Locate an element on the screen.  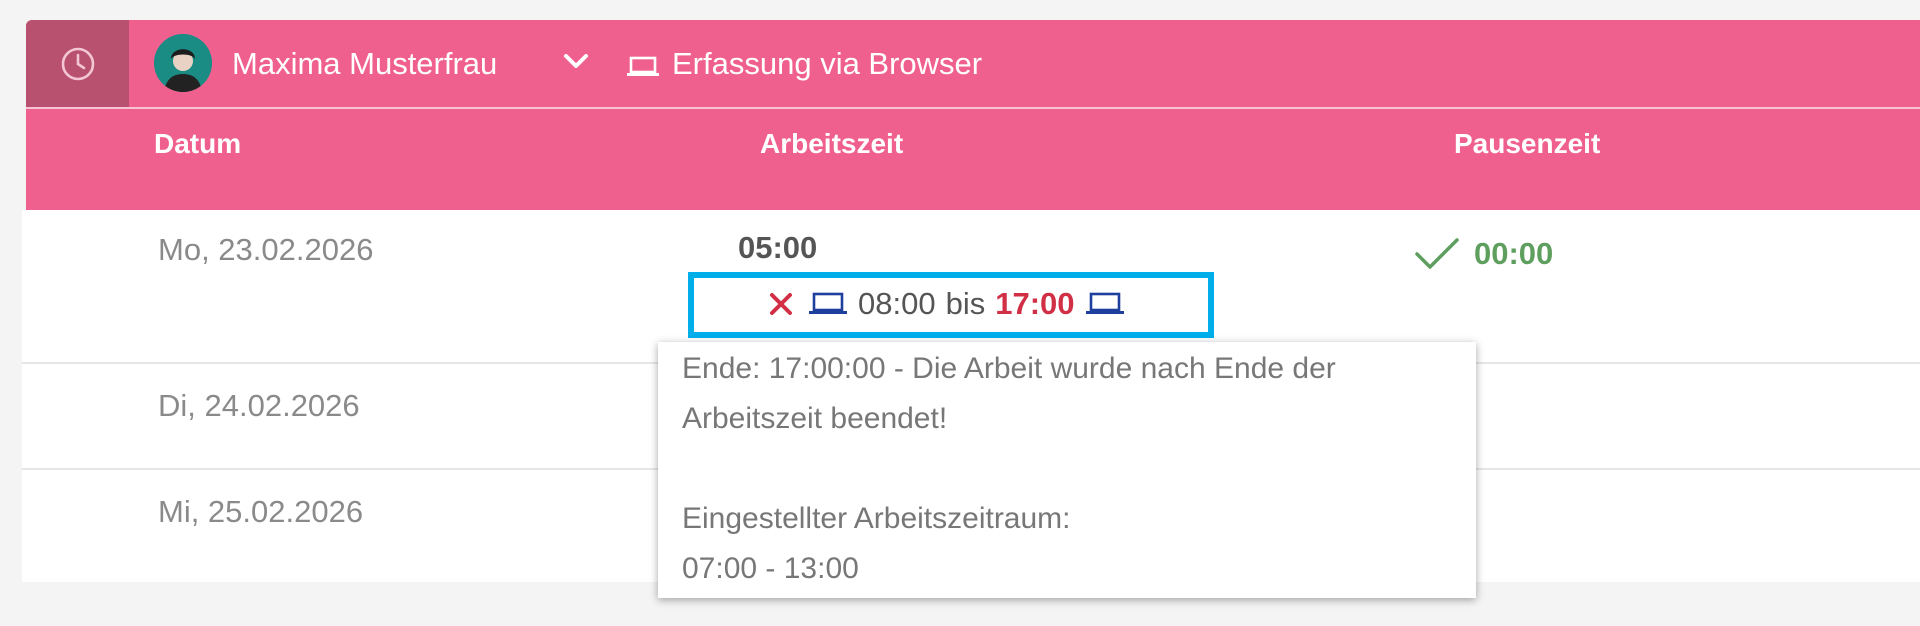
pause-value: 00:00 is located at coordinates (1514, 253).